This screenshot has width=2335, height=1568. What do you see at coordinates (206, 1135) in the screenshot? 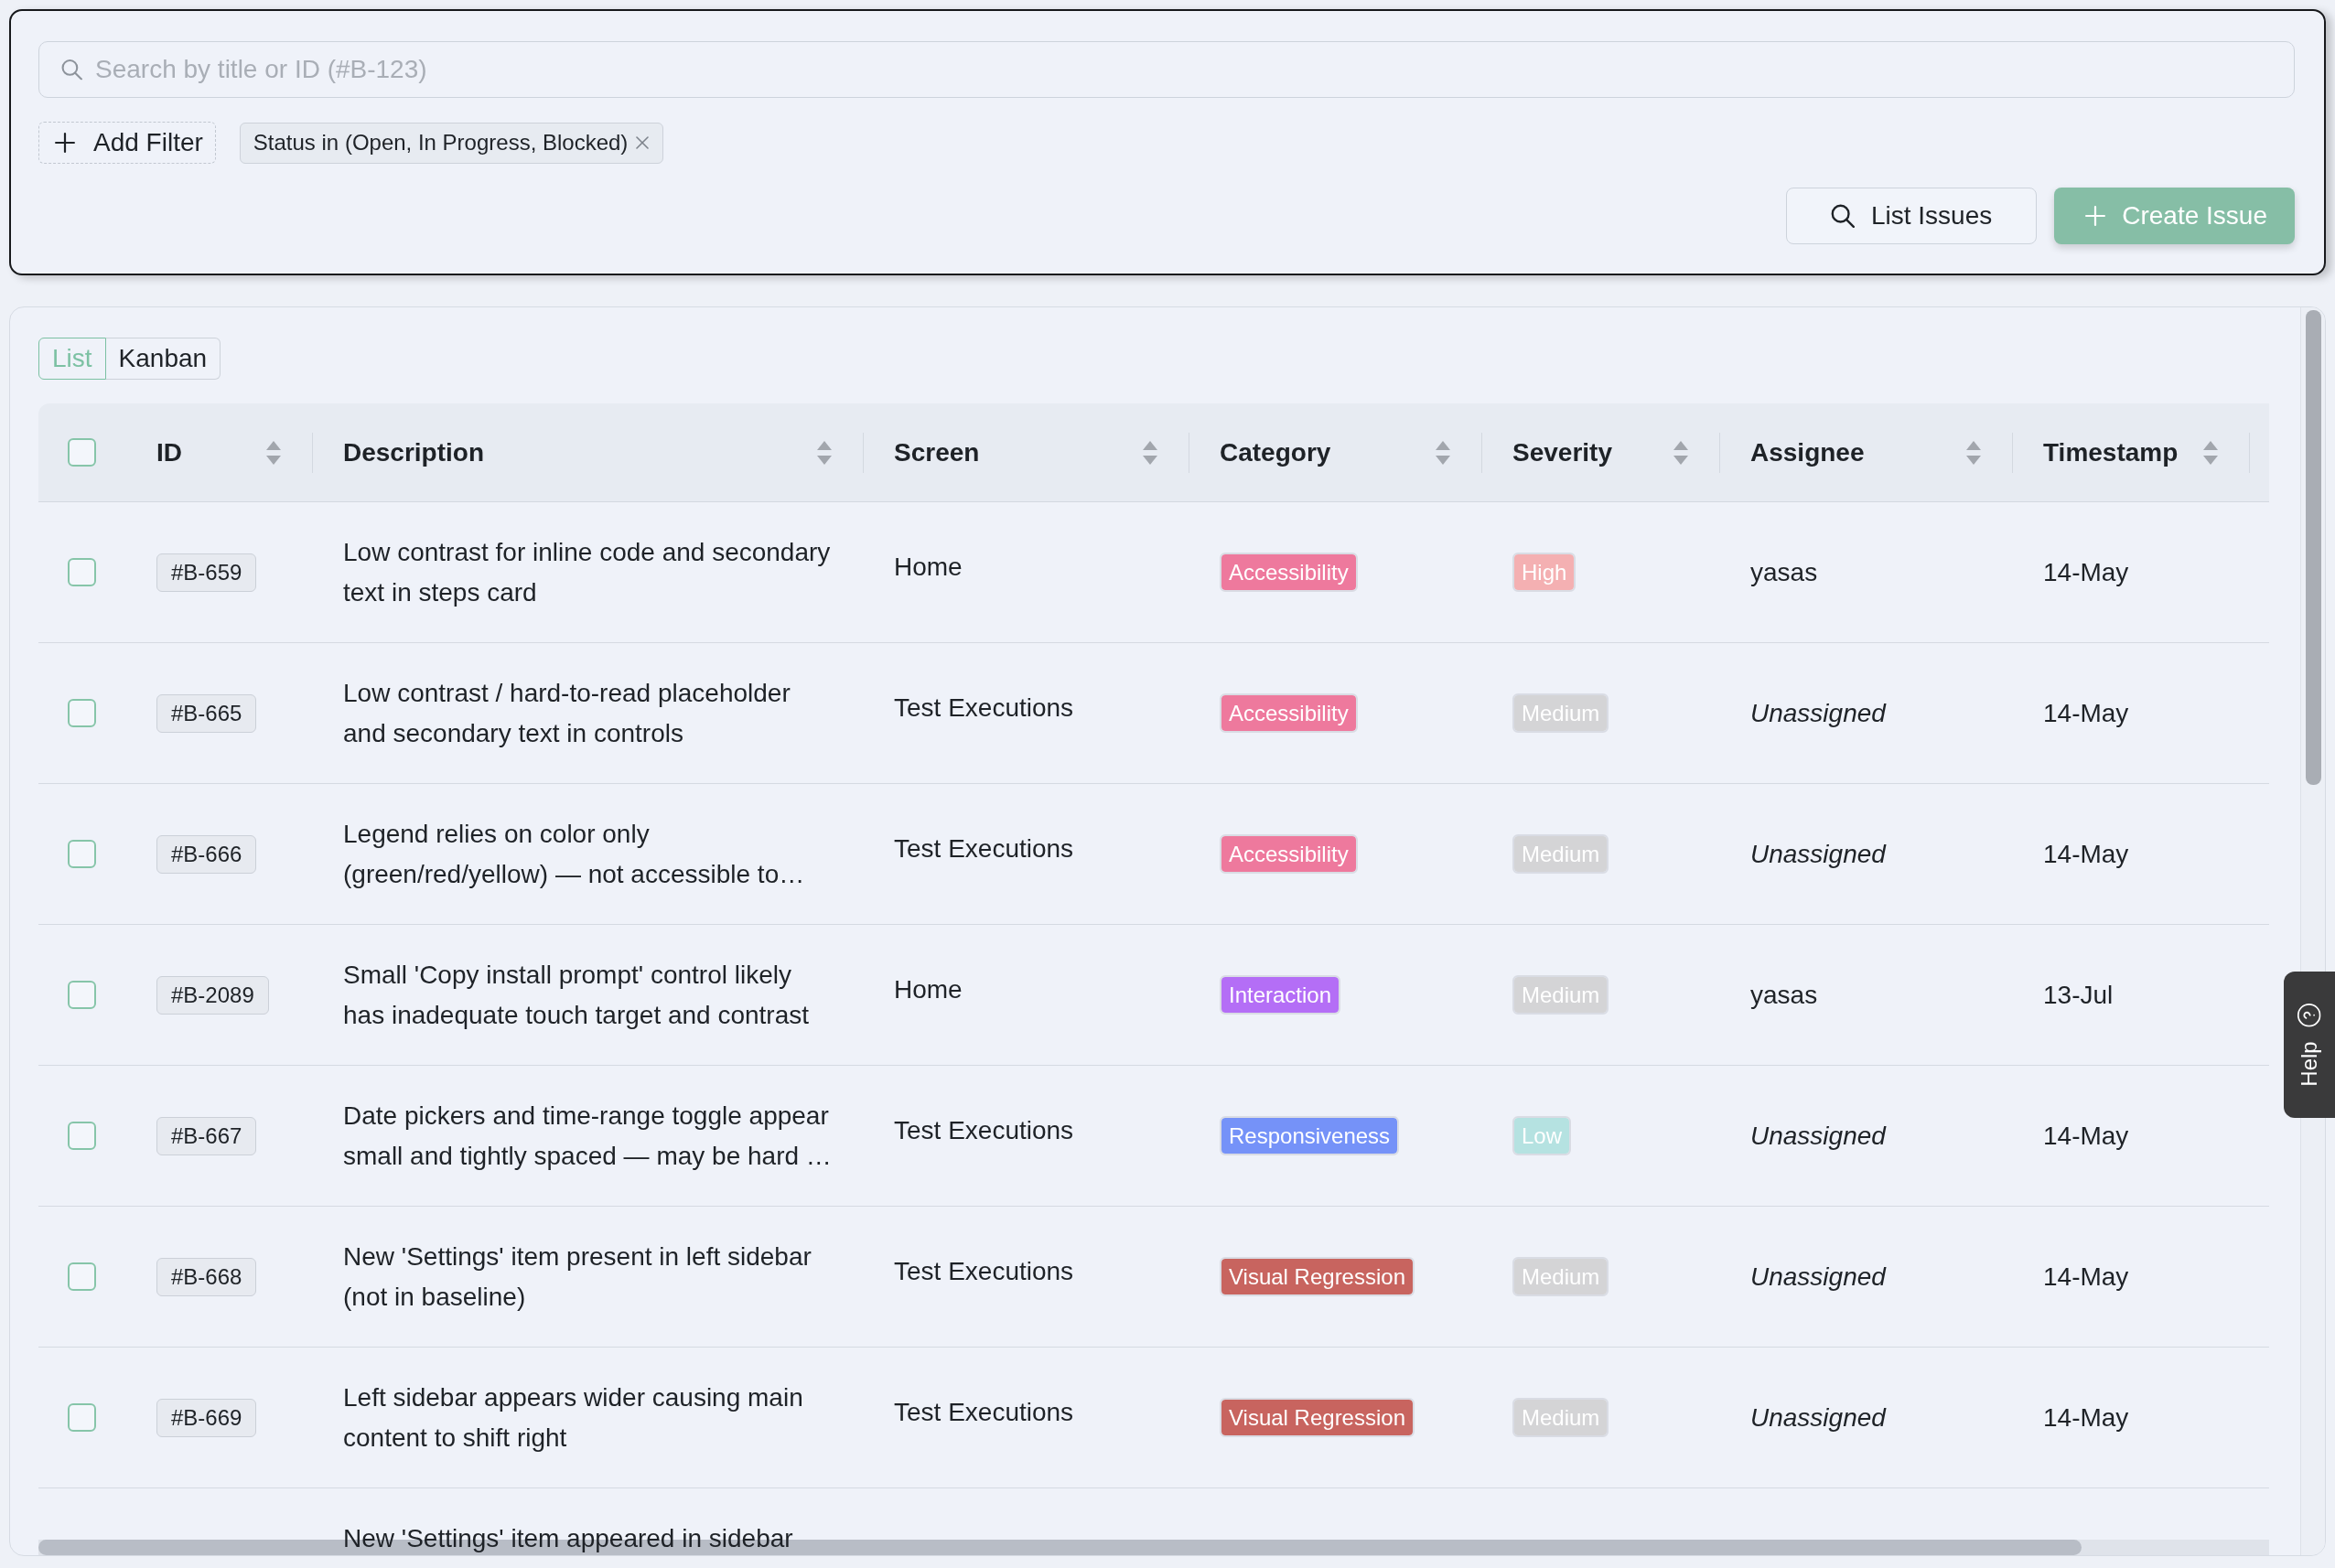
I see `issue-id-tag: #B-667` at bounding box center [206, 1135].